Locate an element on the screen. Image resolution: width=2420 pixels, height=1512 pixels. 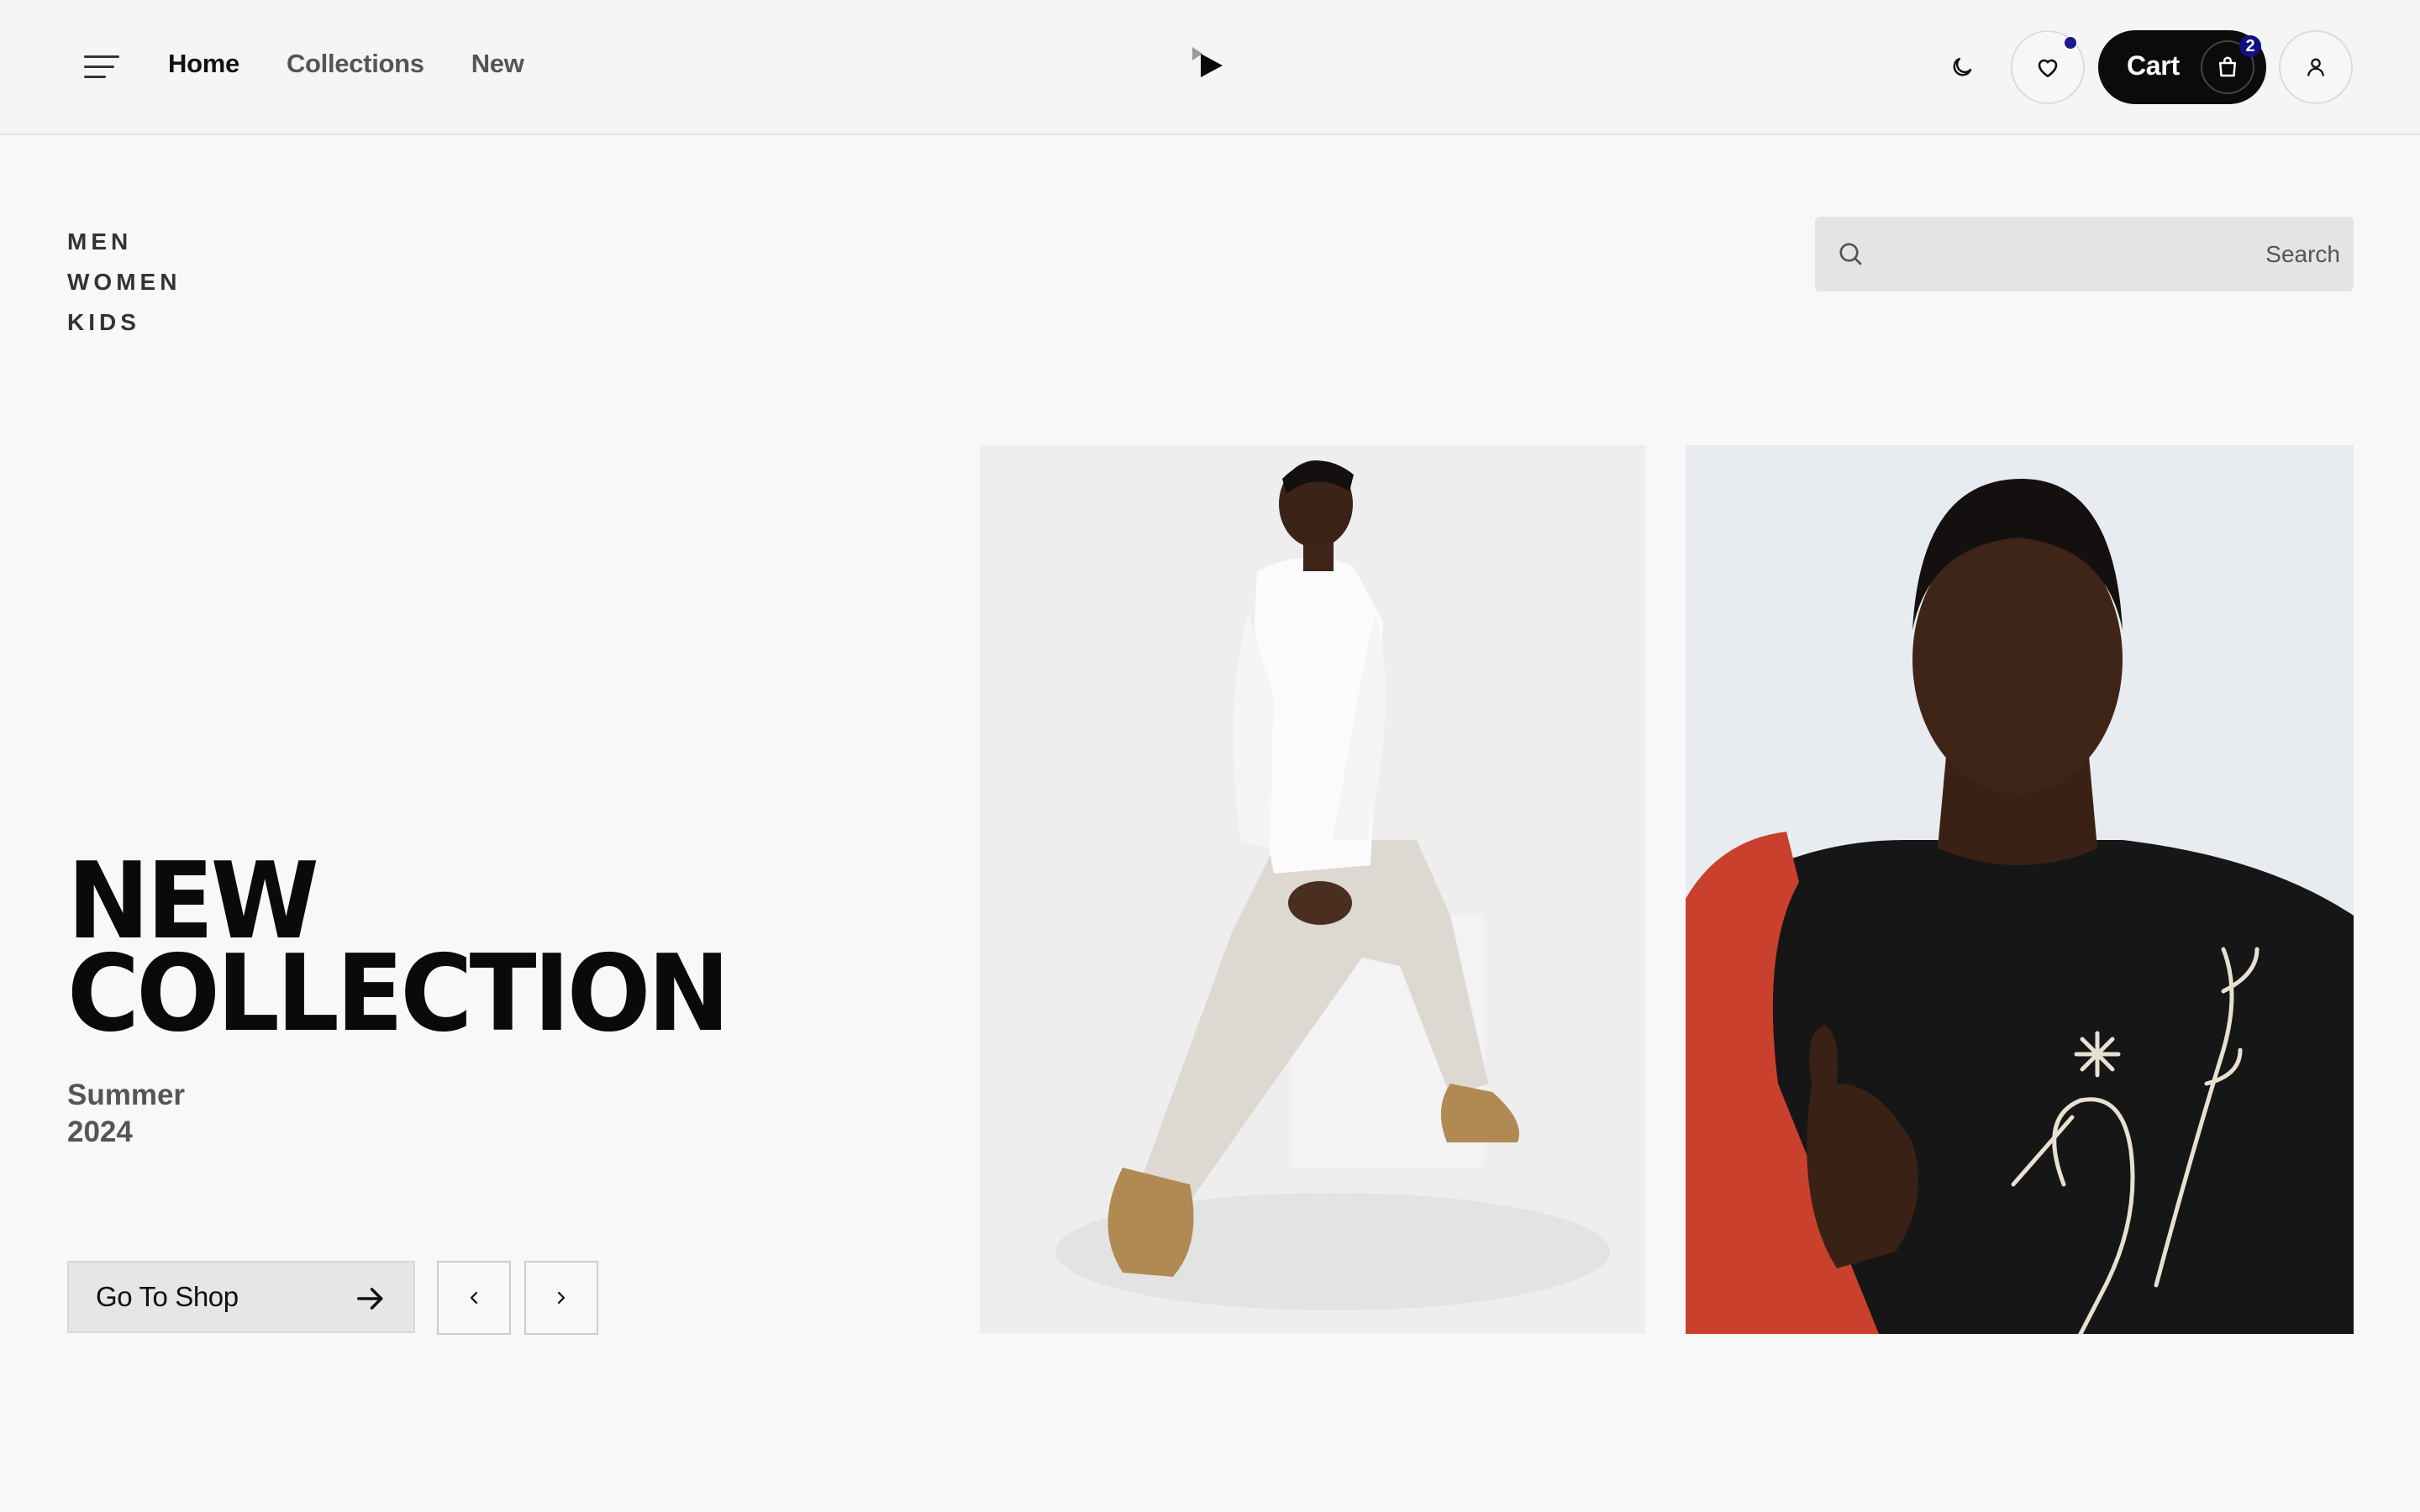
category-men: MEN is located at coordinates (124, 242).